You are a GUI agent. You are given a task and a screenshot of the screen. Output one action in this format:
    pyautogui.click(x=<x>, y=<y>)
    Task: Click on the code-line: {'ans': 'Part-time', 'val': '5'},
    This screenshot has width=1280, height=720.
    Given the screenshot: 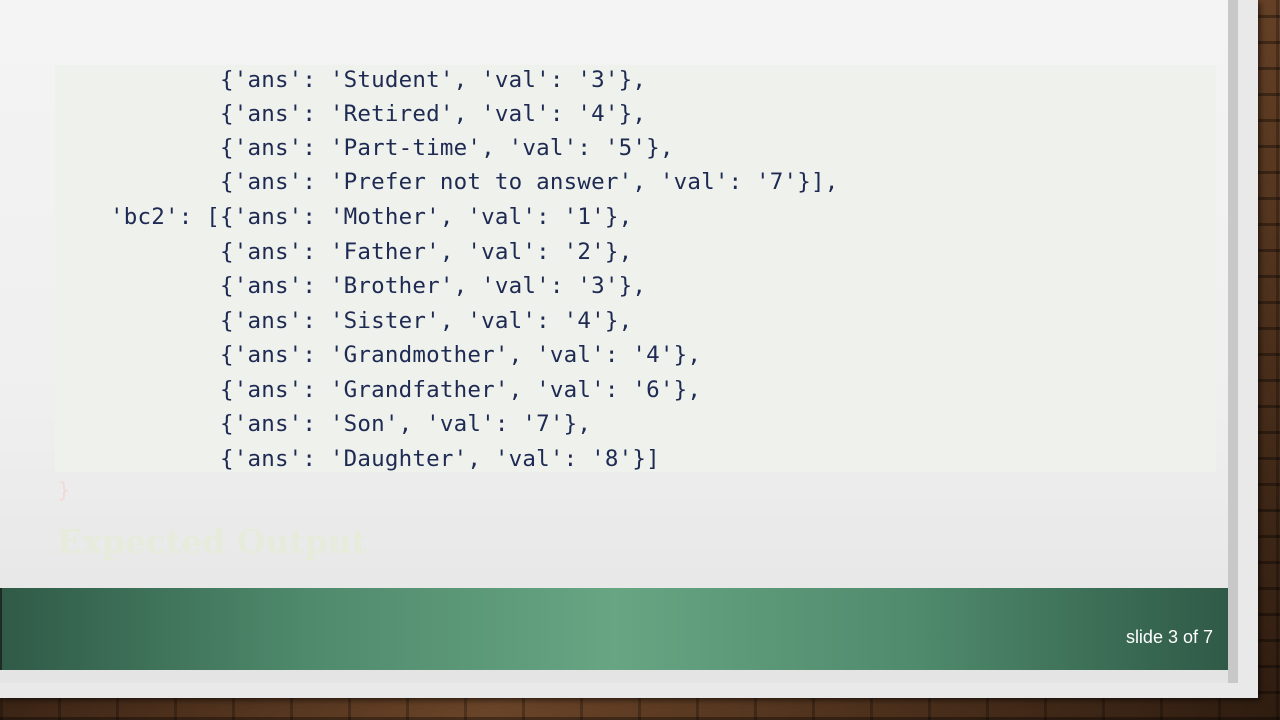 What is the action you would take?
    pyautogui.click(x=364, y=148)
    